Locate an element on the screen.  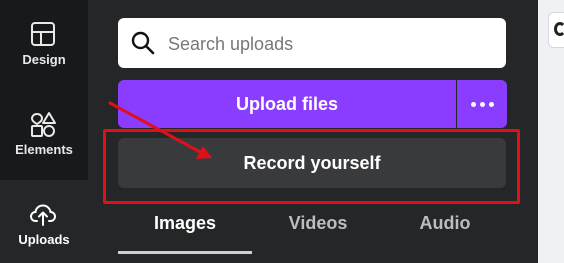
tab-images: Images is located at coordinates (185, 233).